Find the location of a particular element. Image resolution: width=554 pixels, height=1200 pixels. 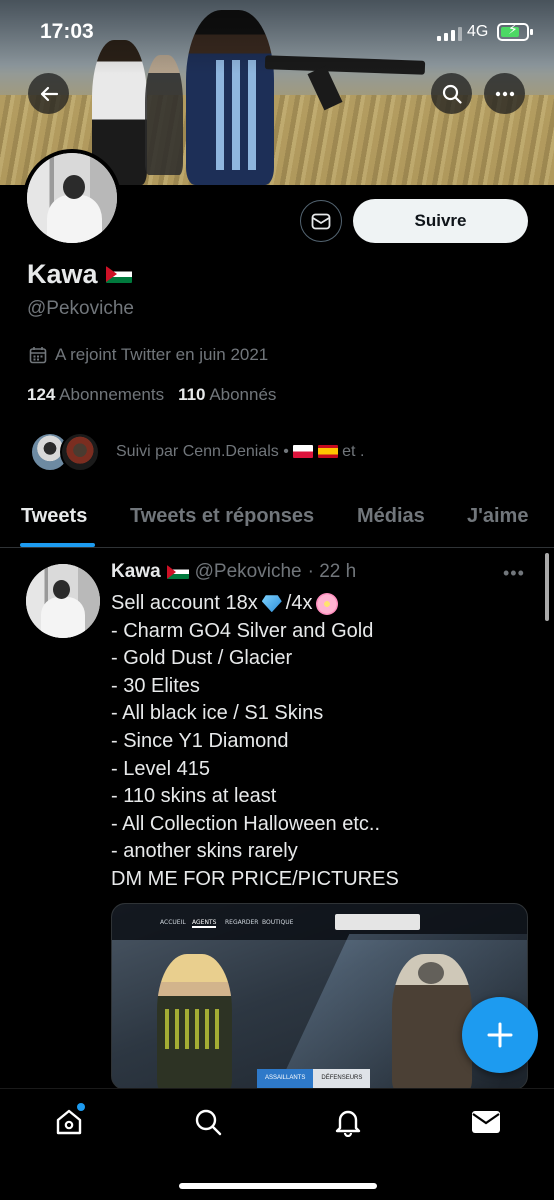

compose-plus-icon is located at coordinates (500, 1035).